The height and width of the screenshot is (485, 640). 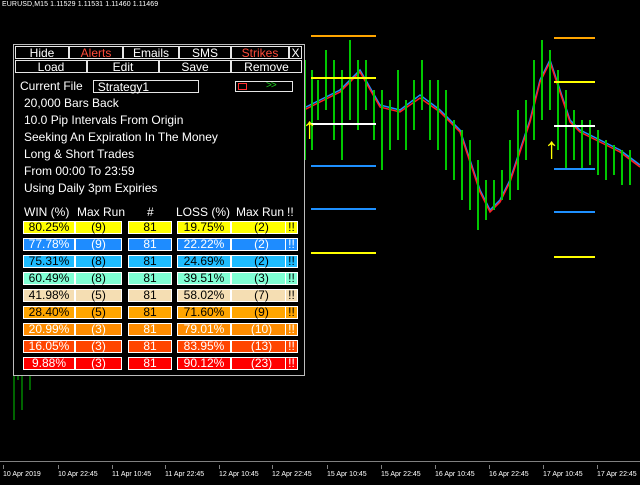 What do you see at coordinates (123, 67) in the screenshot?
I see `edit-button: Edit` at bounding box center [123, 67].